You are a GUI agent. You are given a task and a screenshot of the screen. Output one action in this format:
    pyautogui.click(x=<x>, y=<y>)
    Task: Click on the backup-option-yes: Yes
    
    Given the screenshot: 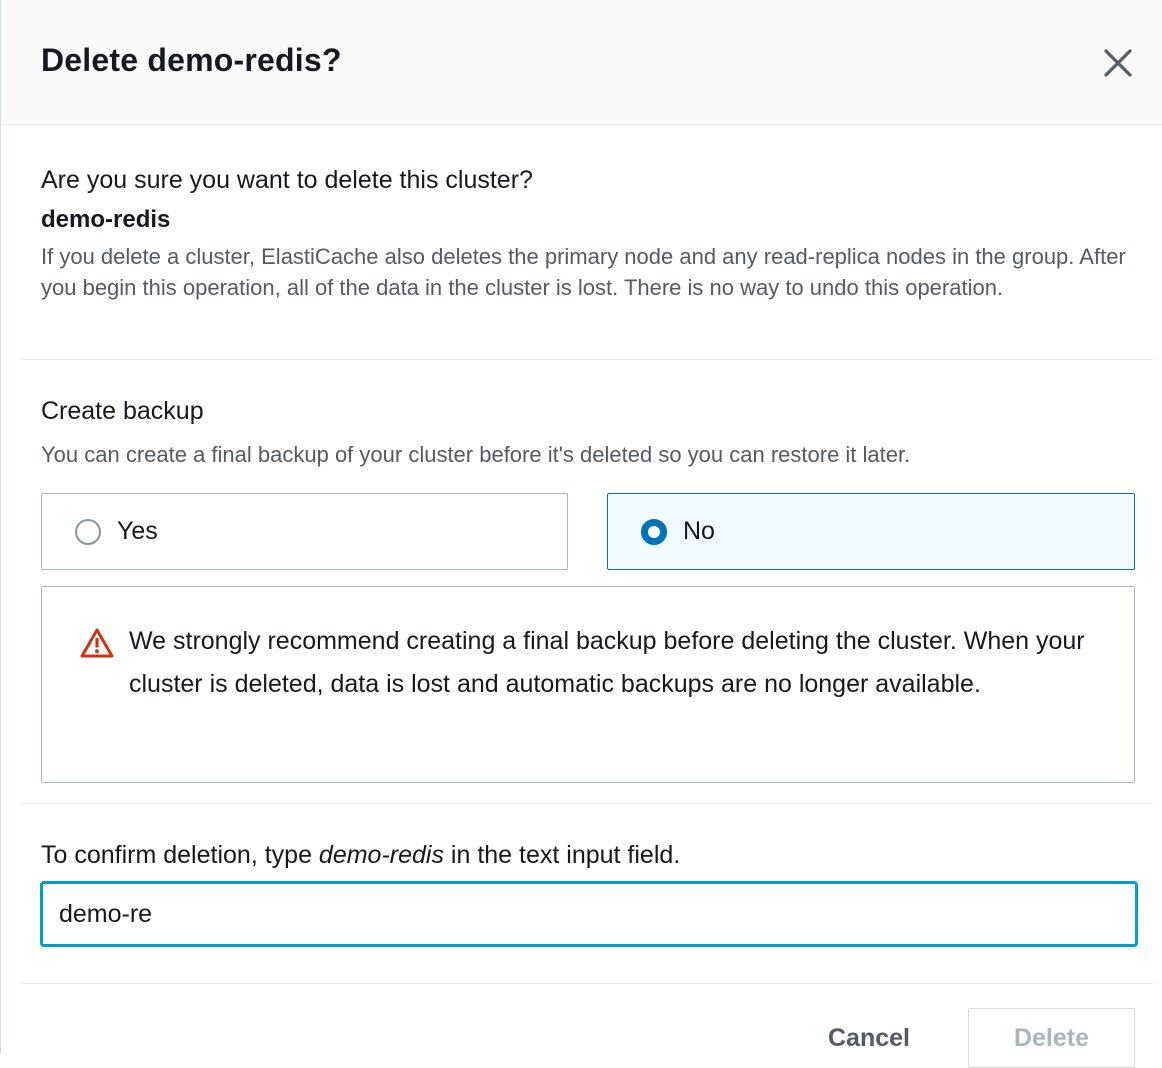 What is the action you would take?
    pyautogui.click(x=304, y=531)
    